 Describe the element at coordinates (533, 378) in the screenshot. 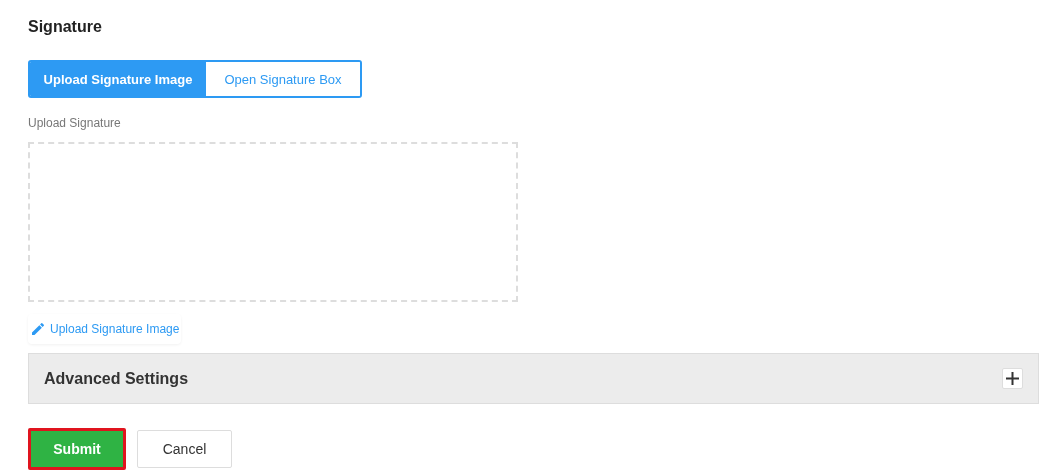

I see `advanced-settings-bar: Advanced Settings` at that location.